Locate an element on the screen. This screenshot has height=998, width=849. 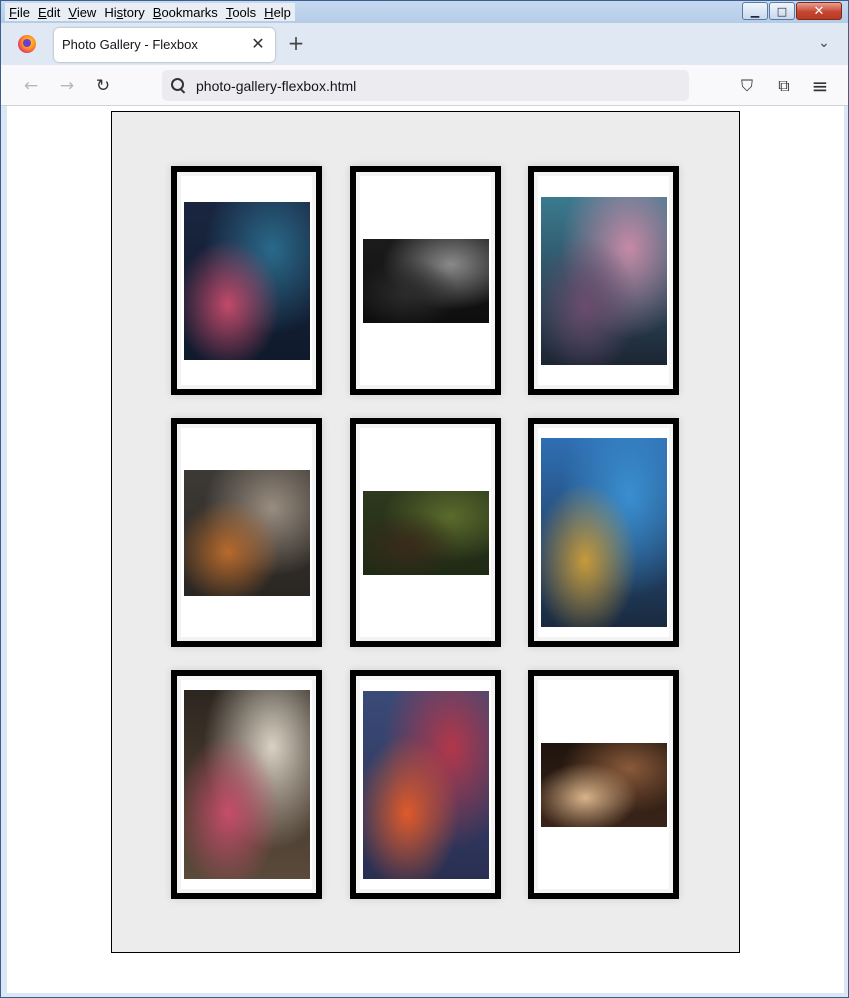
menu-edit: Edit is located at coordinates (49, 12).